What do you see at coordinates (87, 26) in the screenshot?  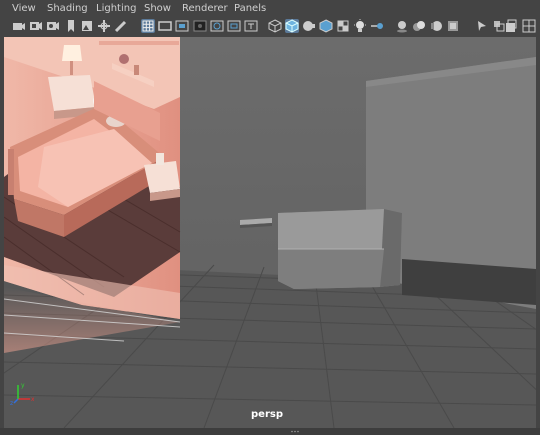 I see `image-plane-icon` at bounding box center [87, 26].